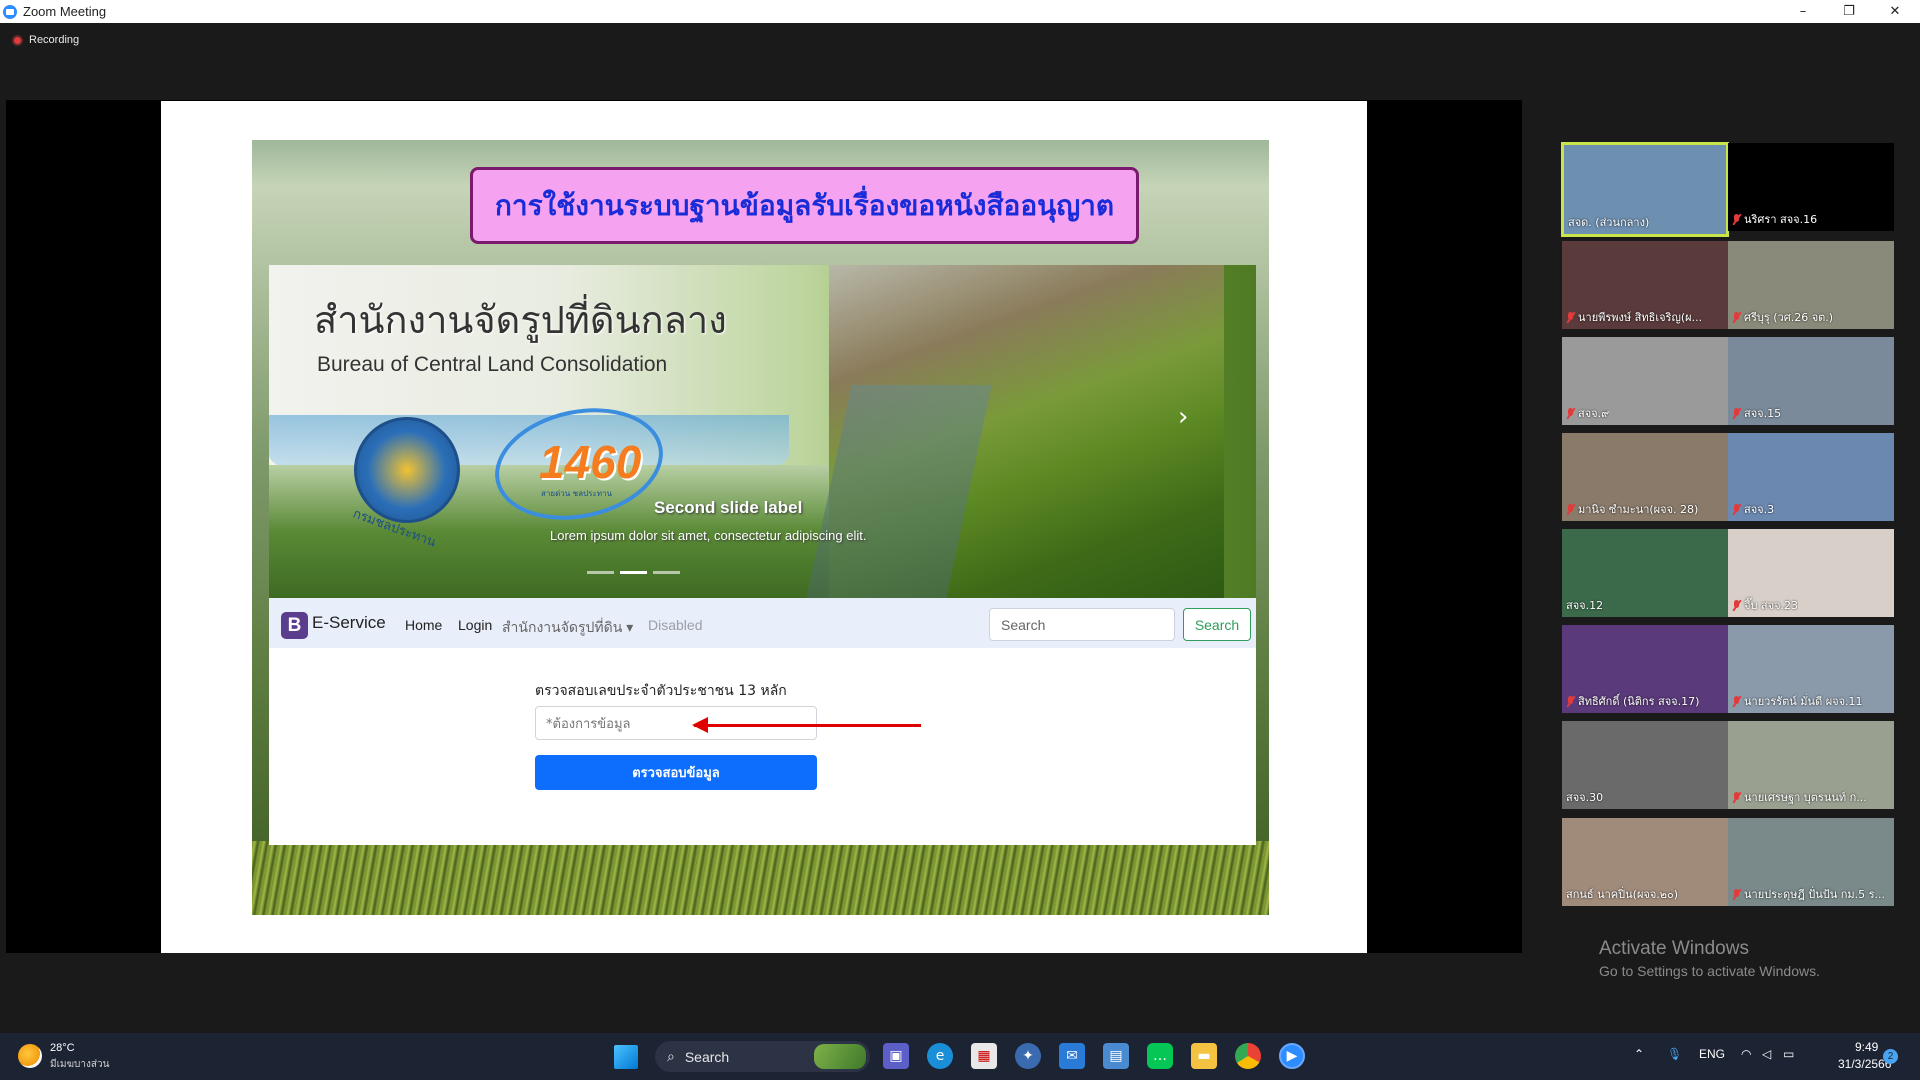 The width and height of the screenshot is (1920, 1080). Describe the element at coordinates (626, 1057) in the screenshot. I see `windows-start-icon` at that location.